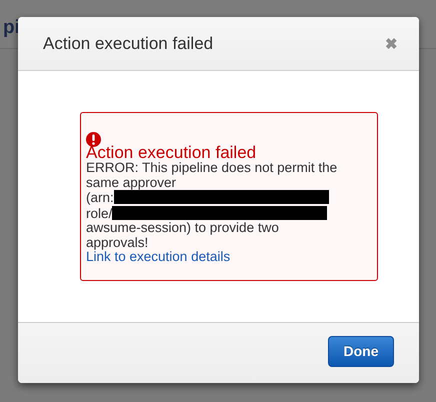  What do you see at coordinates (221, 257) in the screenshot?
I see `execution-details-link: Link to execution details` at bounding box center [221, 257].